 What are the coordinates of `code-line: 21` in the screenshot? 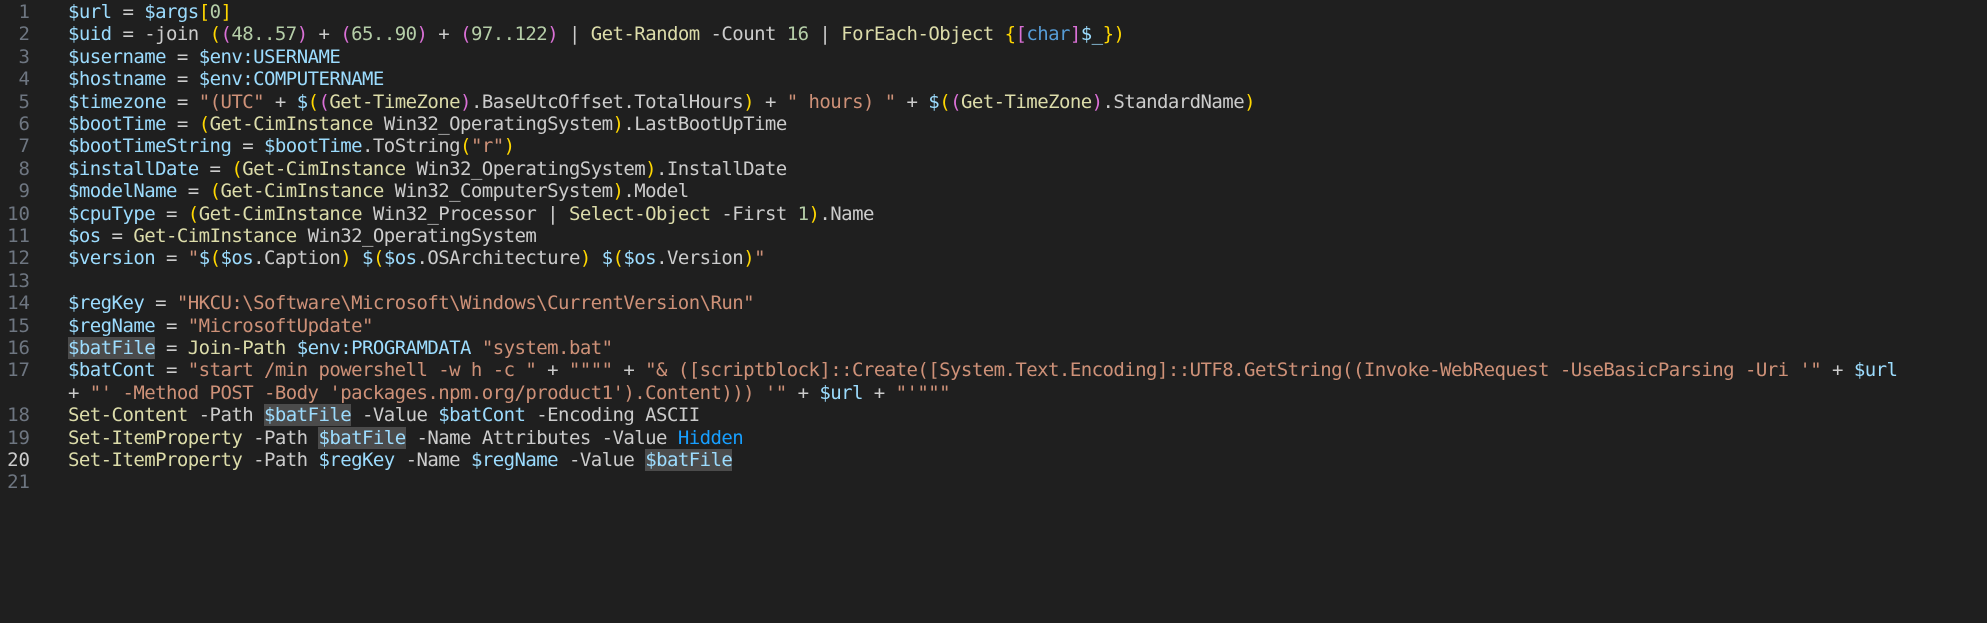 It's located at (993, 482).